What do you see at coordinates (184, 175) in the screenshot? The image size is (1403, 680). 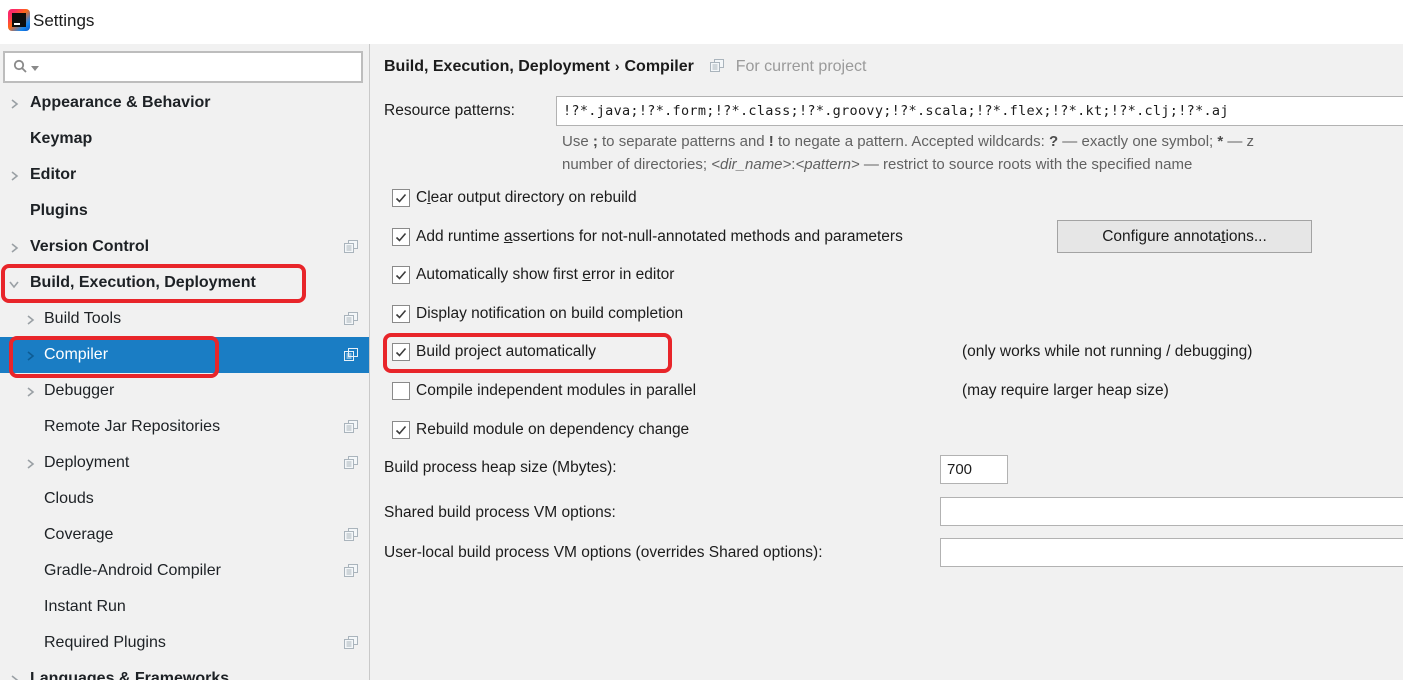 I see `sidebar-item-editor: Editor` at bounding box center [184, 175].